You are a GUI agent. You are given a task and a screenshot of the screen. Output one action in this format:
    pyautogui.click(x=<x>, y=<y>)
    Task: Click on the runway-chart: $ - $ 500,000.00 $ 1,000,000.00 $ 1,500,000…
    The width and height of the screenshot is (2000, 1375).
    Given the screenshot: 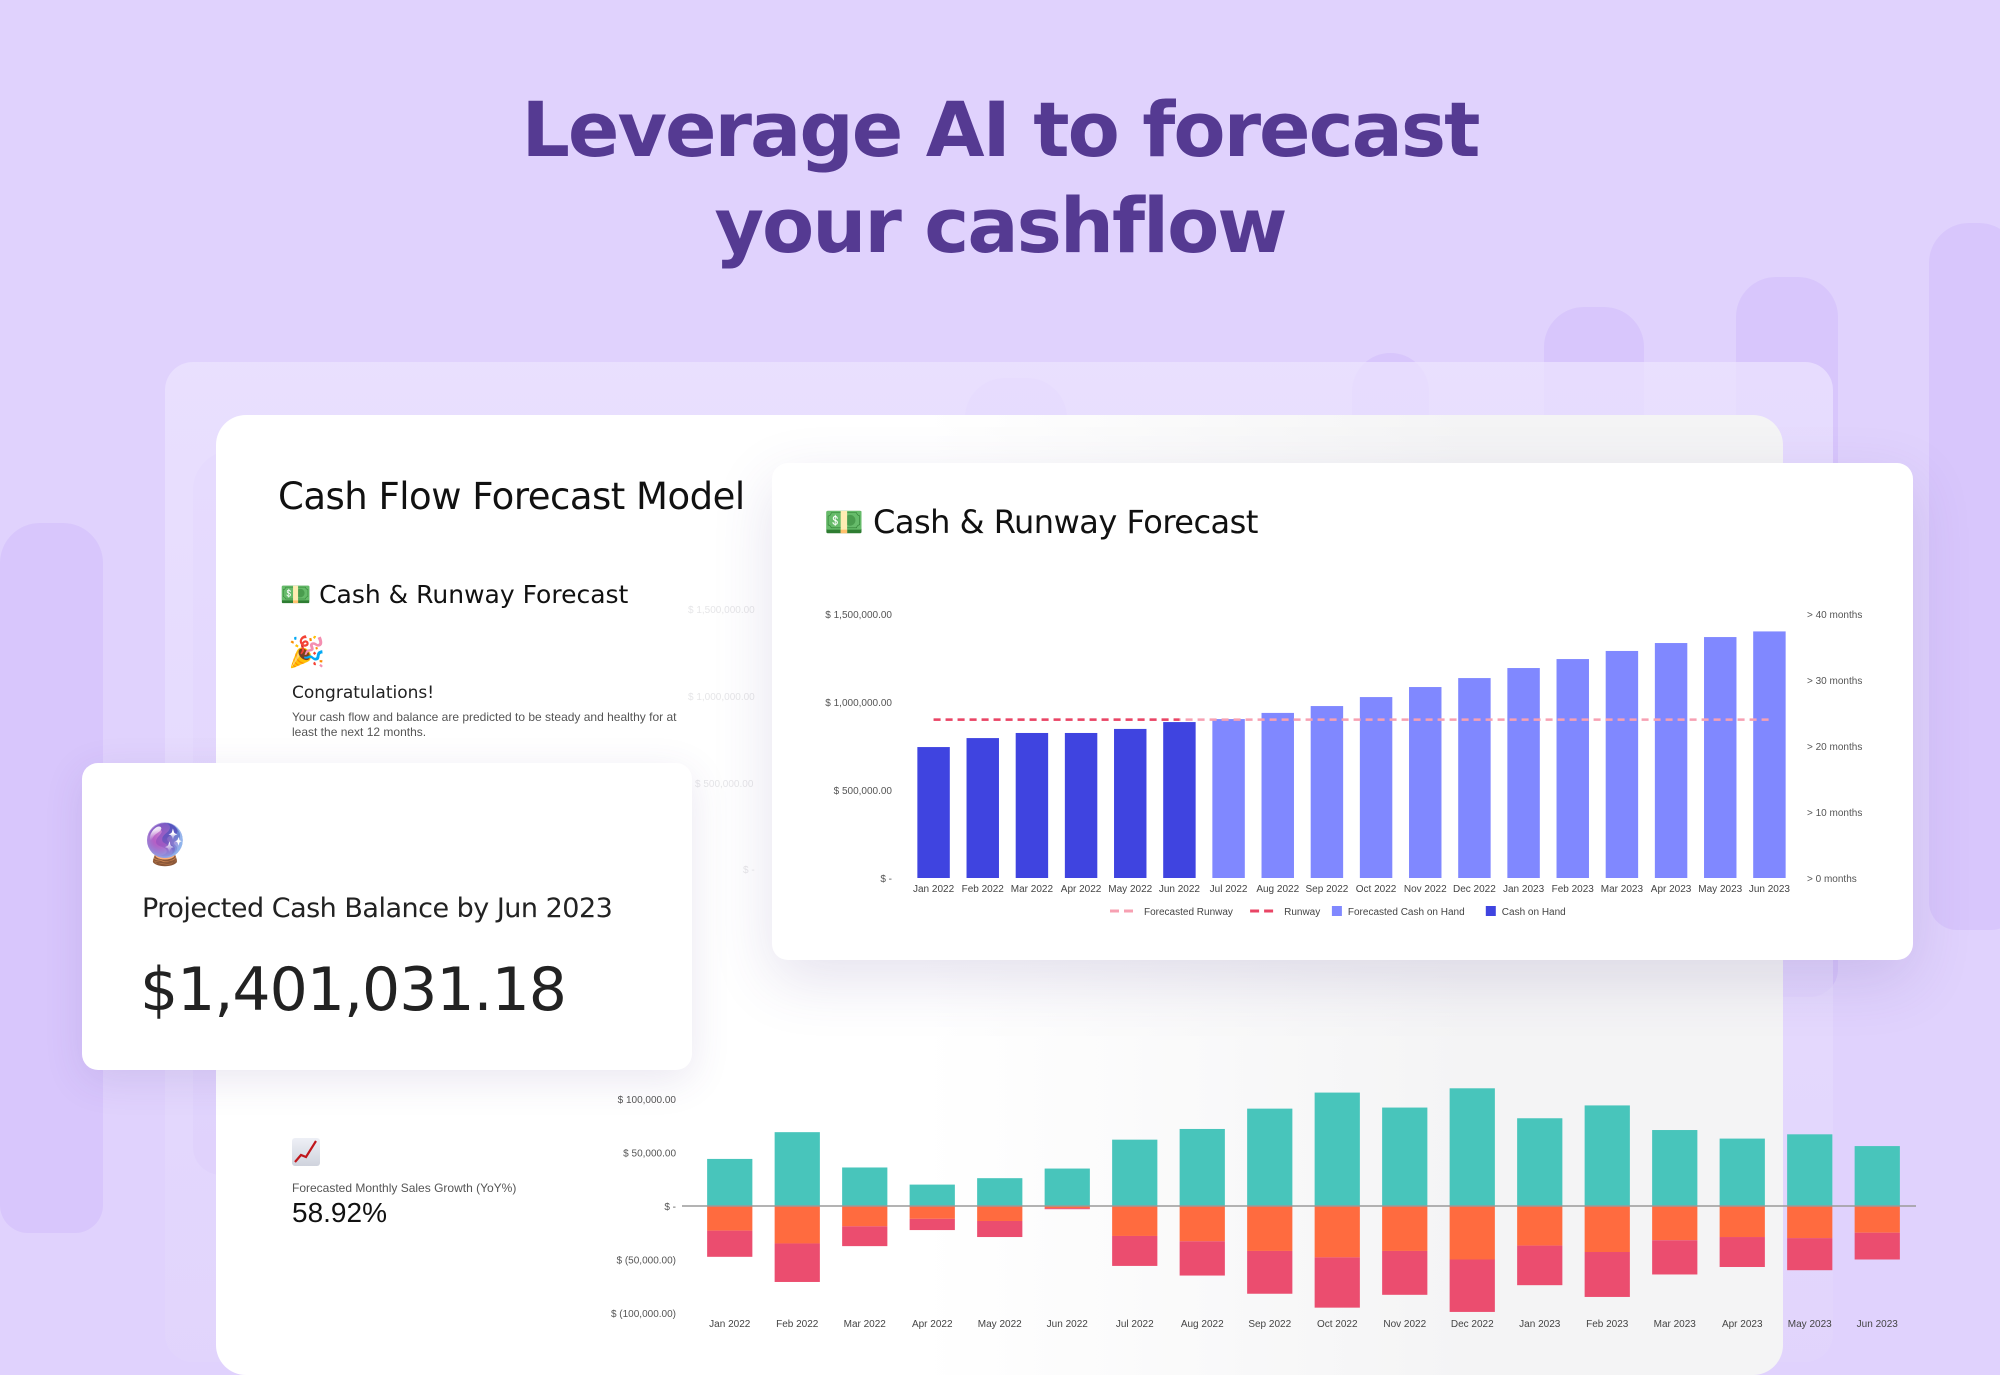 What is the action you would take?
    pyautogui.click(x=1343, y=764)
    